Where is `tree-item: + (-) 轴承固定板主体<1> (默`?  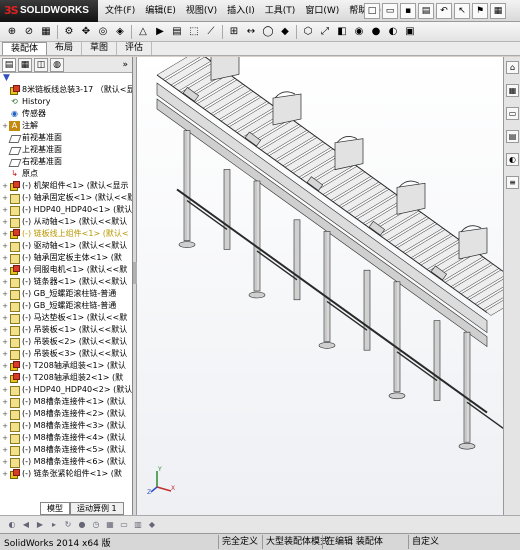 tree-item: + (-) 轴承固定板主体<1> (默 is located at coordinates (66, 258).